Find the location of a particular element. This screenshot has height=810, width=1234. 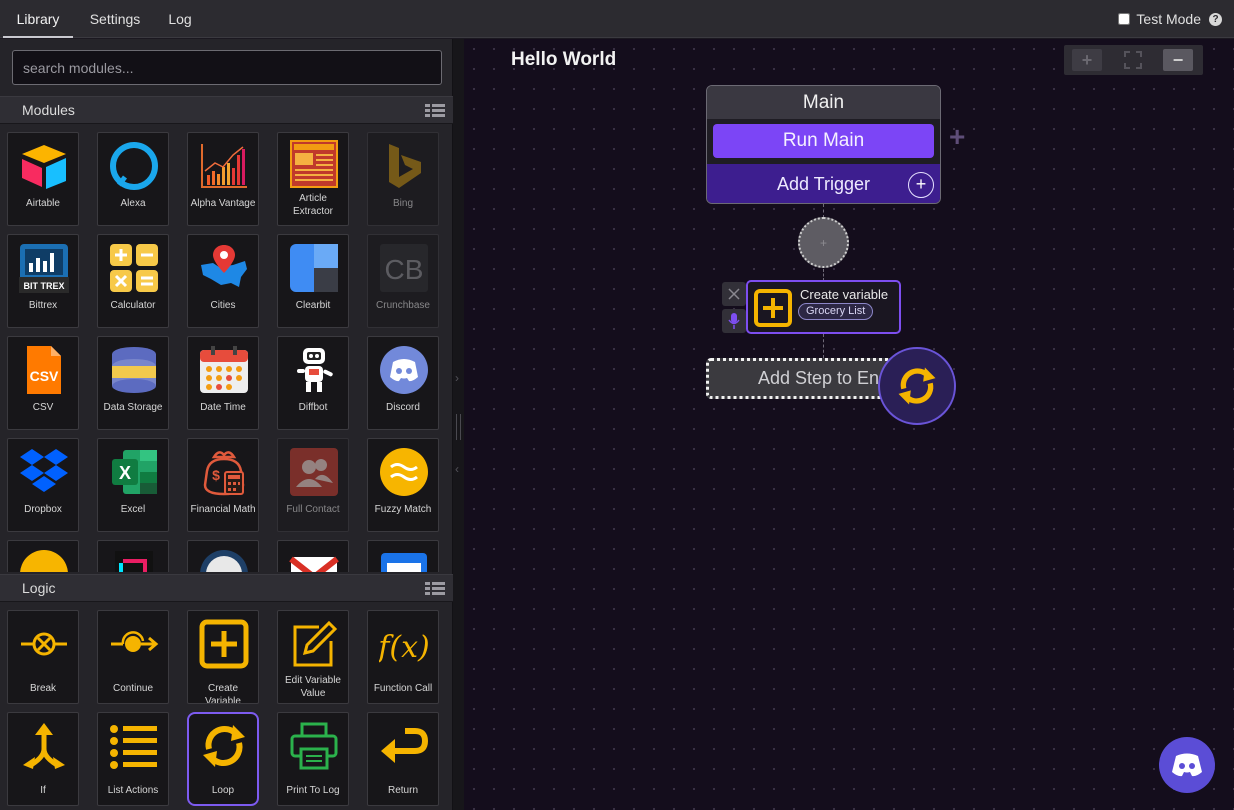

full-contact-icon is located at coordinates (314, 472).